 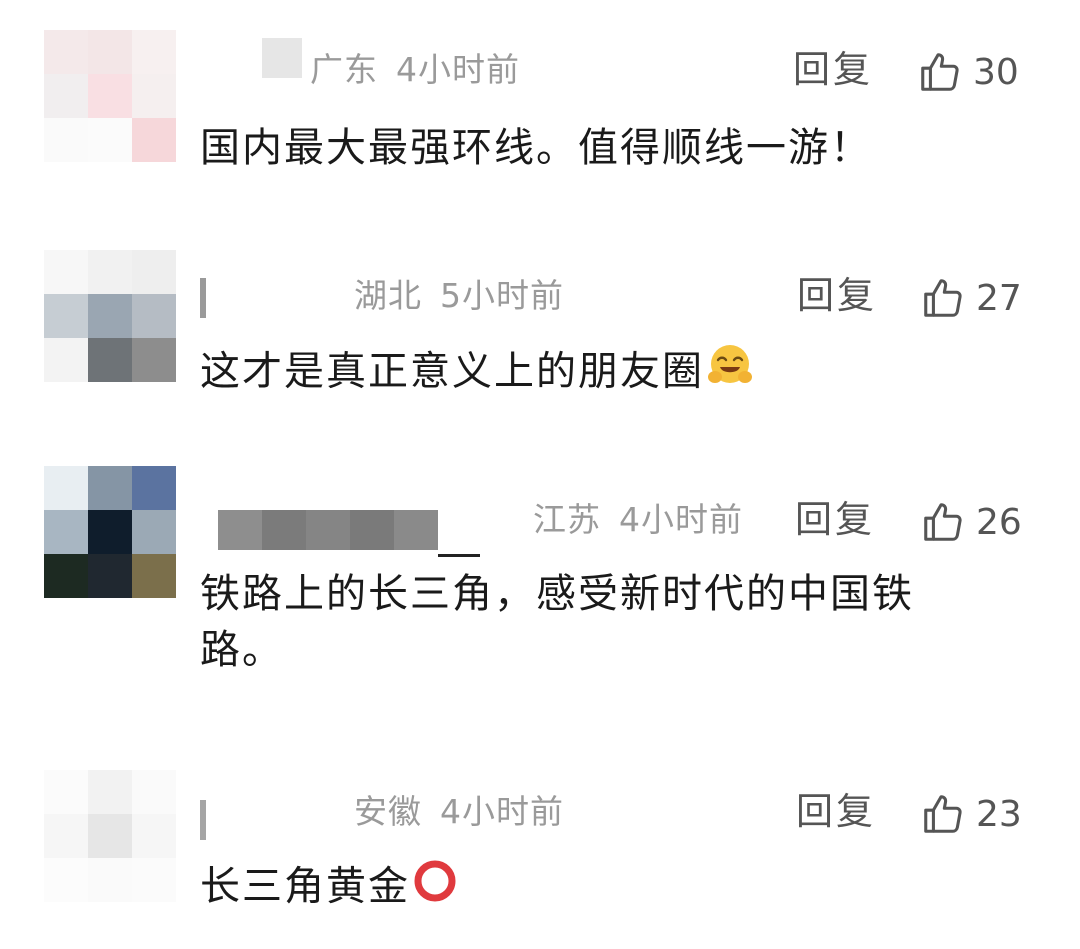 I want to click on like-count: 26, so click(x=999, y=522).